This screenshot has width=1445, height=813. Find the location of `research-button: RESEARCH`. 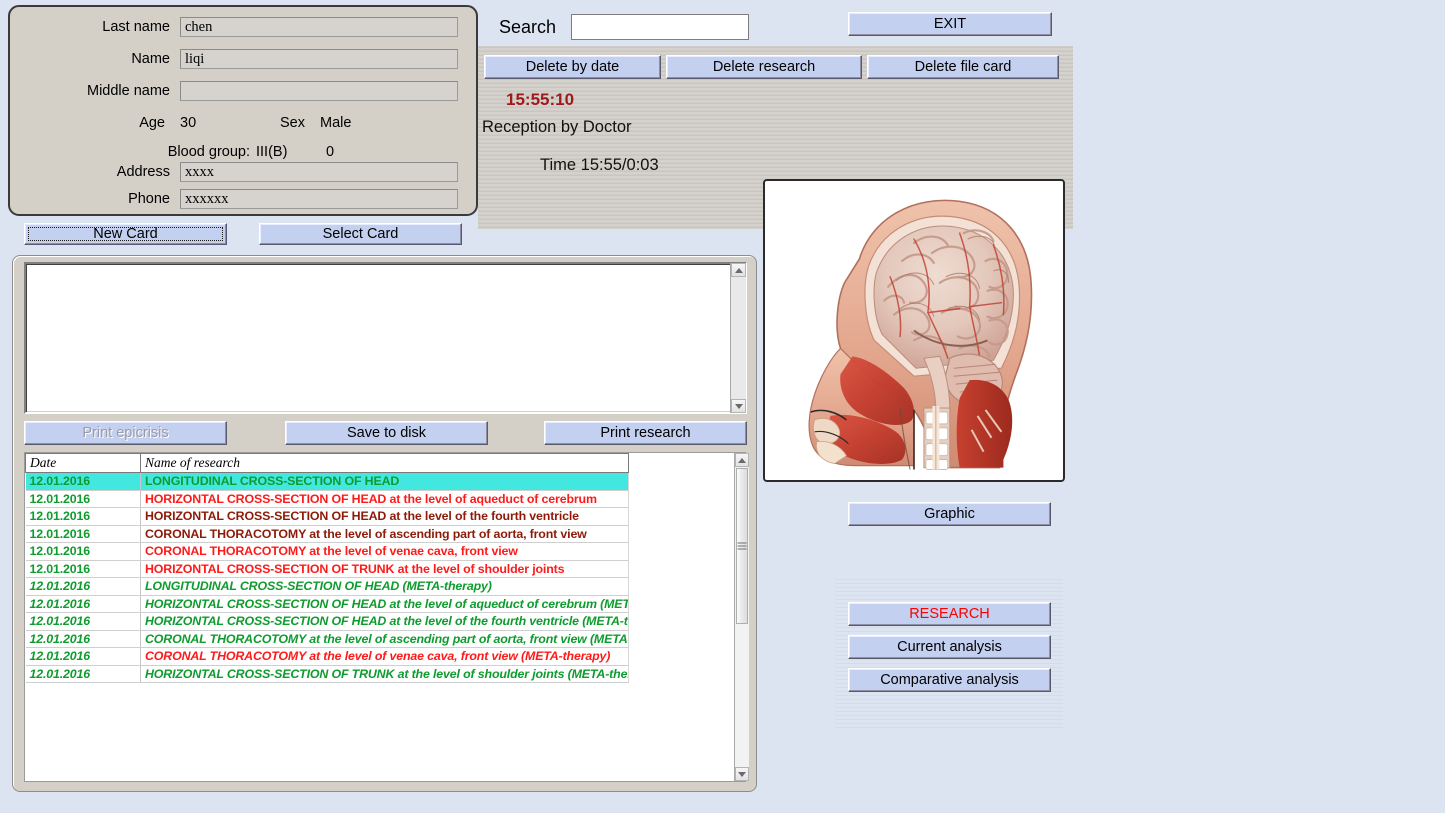

research-button: RESEARCH is located at coordinates (949, 614).